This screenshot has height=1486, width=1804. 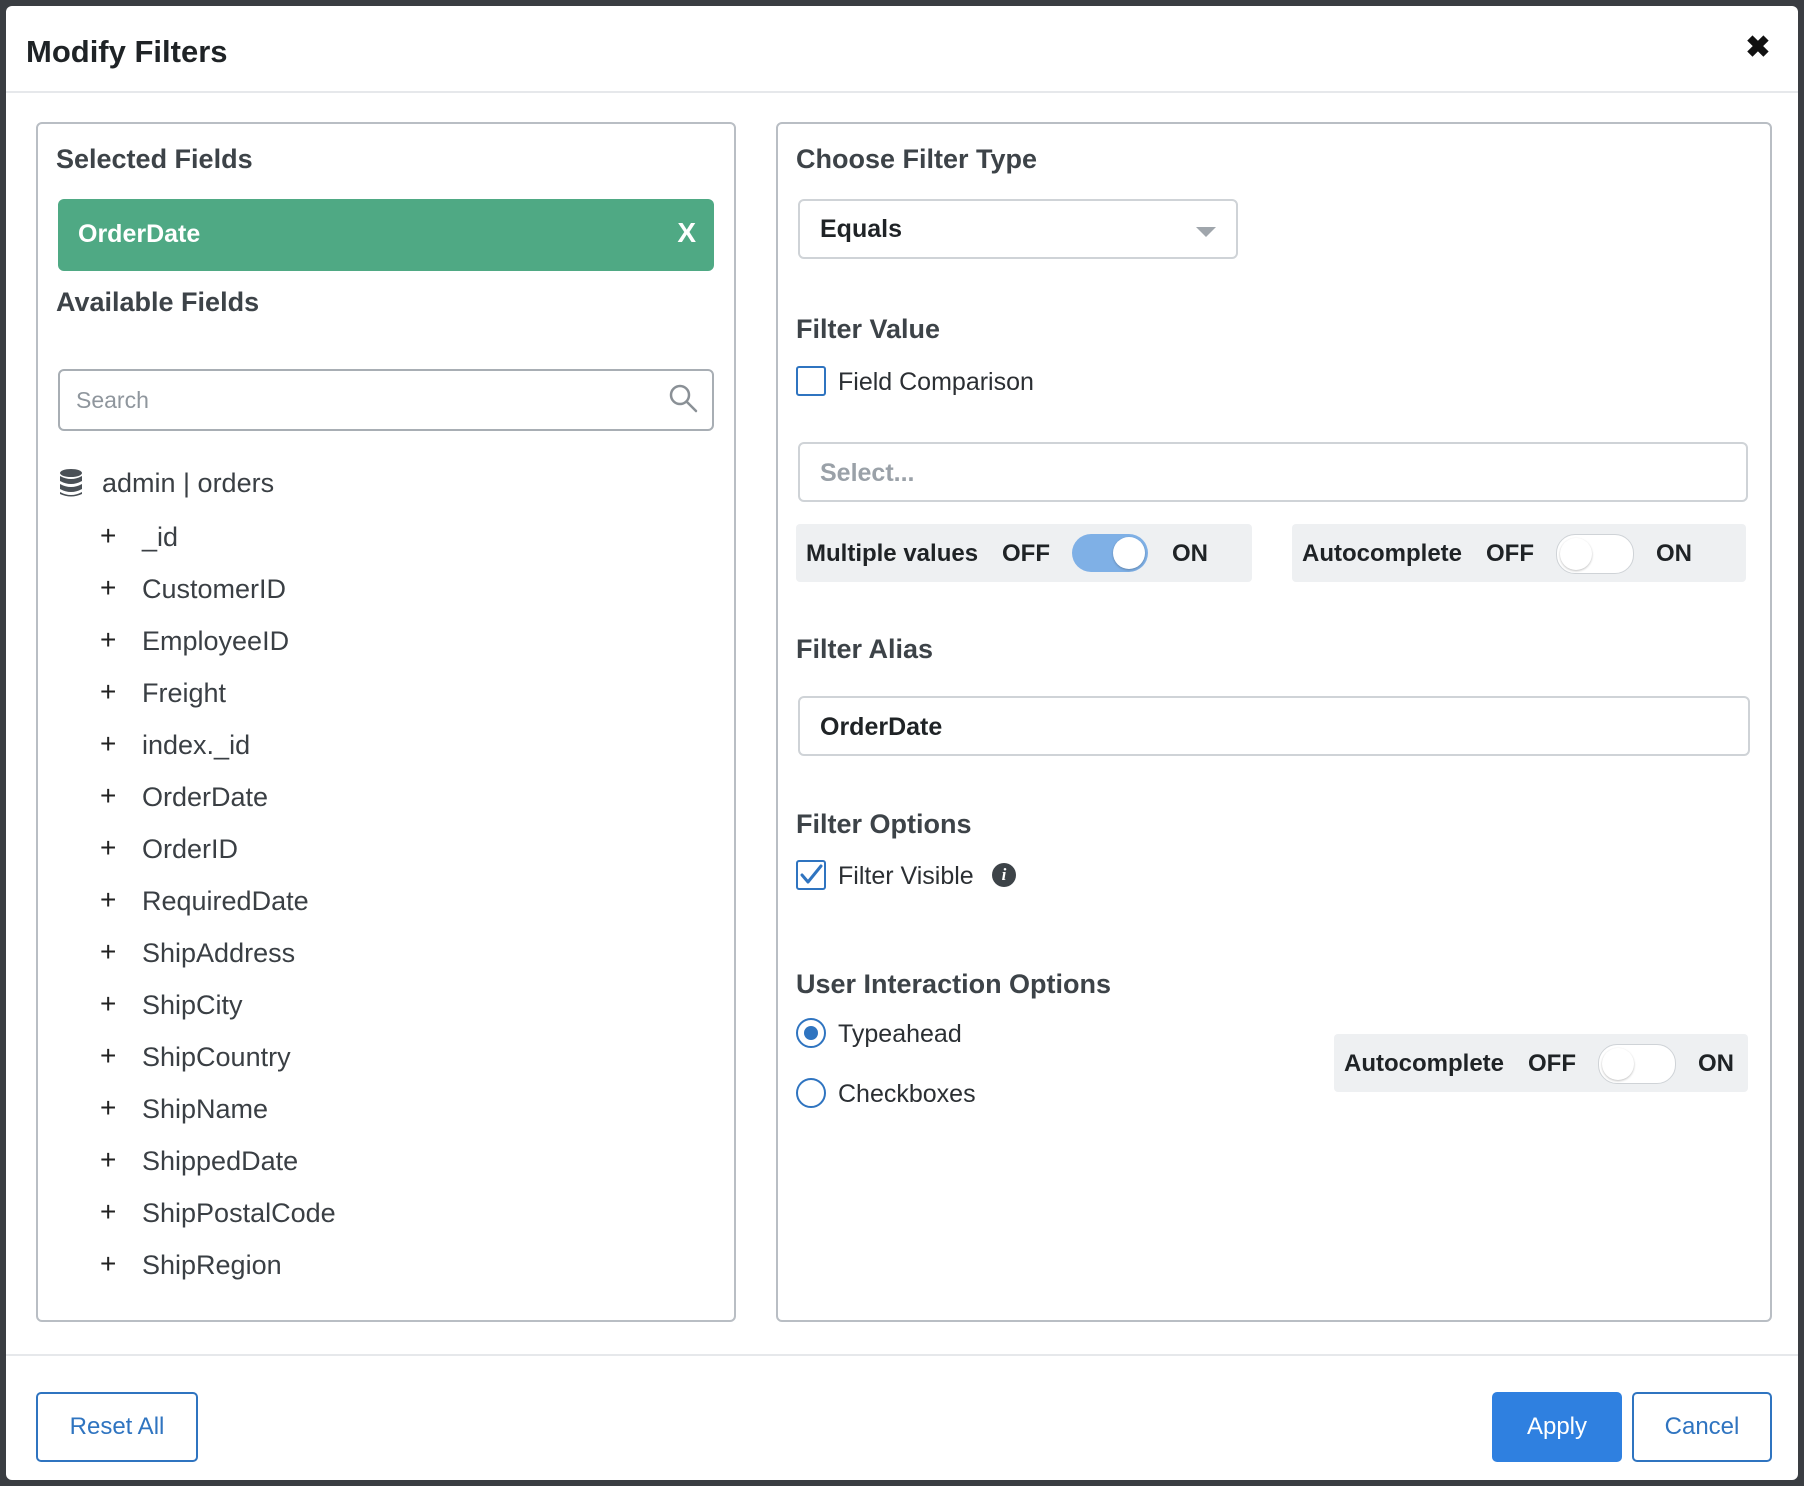 What do you see at coordinates (220, 1161) in the screenshot?
I see `field-name: ShippedDate` at bounding box center [220, 1161].